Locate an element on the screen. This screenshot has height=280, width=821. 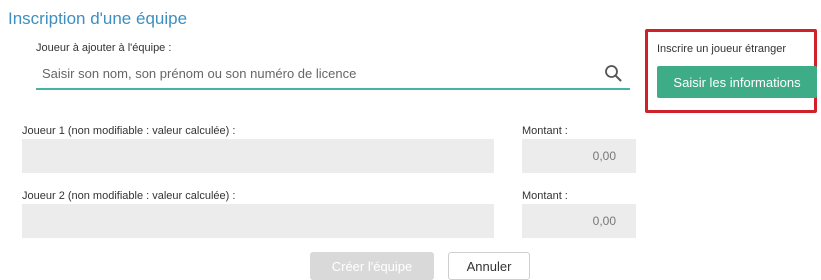
player-1-amount-label: Montant : is located at coordinates (545, 131).